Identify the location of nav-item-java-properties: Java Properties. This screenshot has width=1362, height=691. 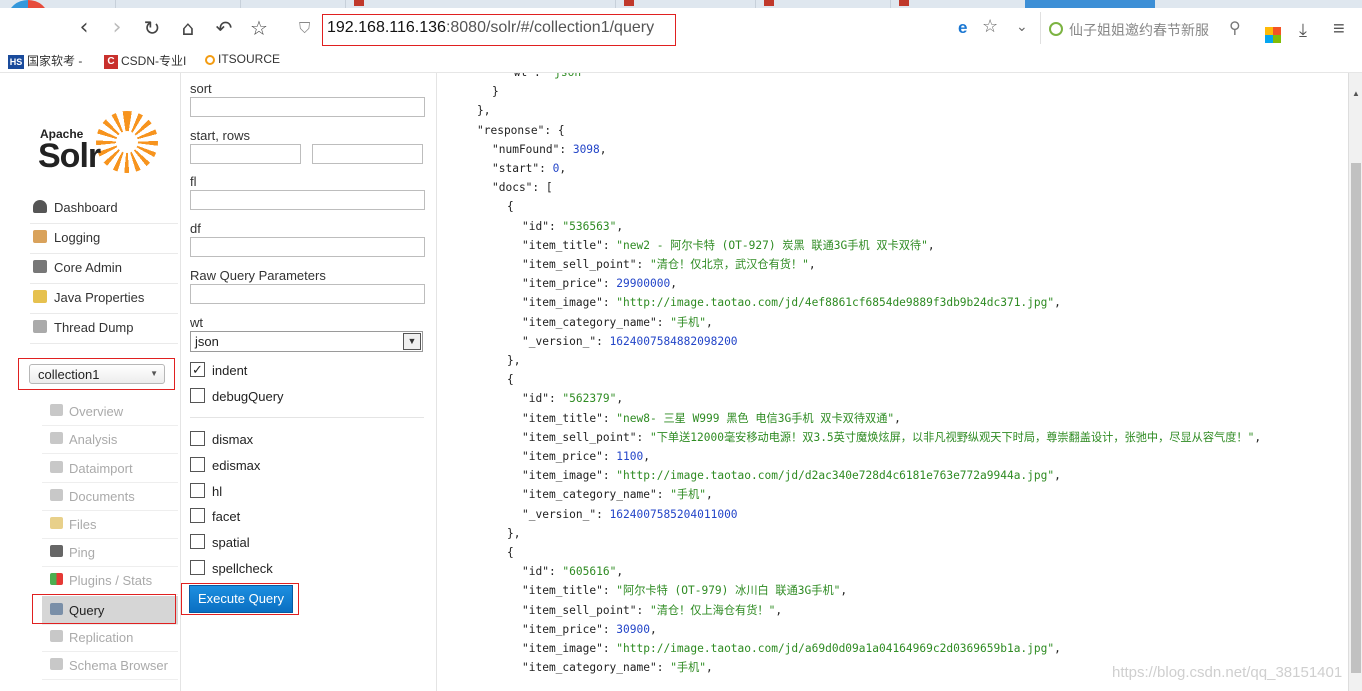
(104, 298).